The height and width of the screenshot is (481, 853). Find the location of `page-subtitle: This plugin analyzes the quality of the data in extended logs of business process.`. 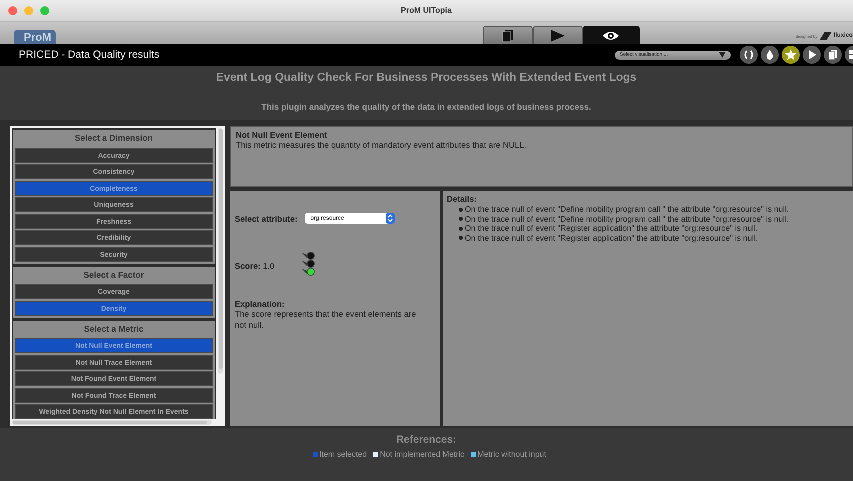

page-subtitle: This plugin analyzes the quality of the data in extended logs of business process. is located at coordinates (426, 106).